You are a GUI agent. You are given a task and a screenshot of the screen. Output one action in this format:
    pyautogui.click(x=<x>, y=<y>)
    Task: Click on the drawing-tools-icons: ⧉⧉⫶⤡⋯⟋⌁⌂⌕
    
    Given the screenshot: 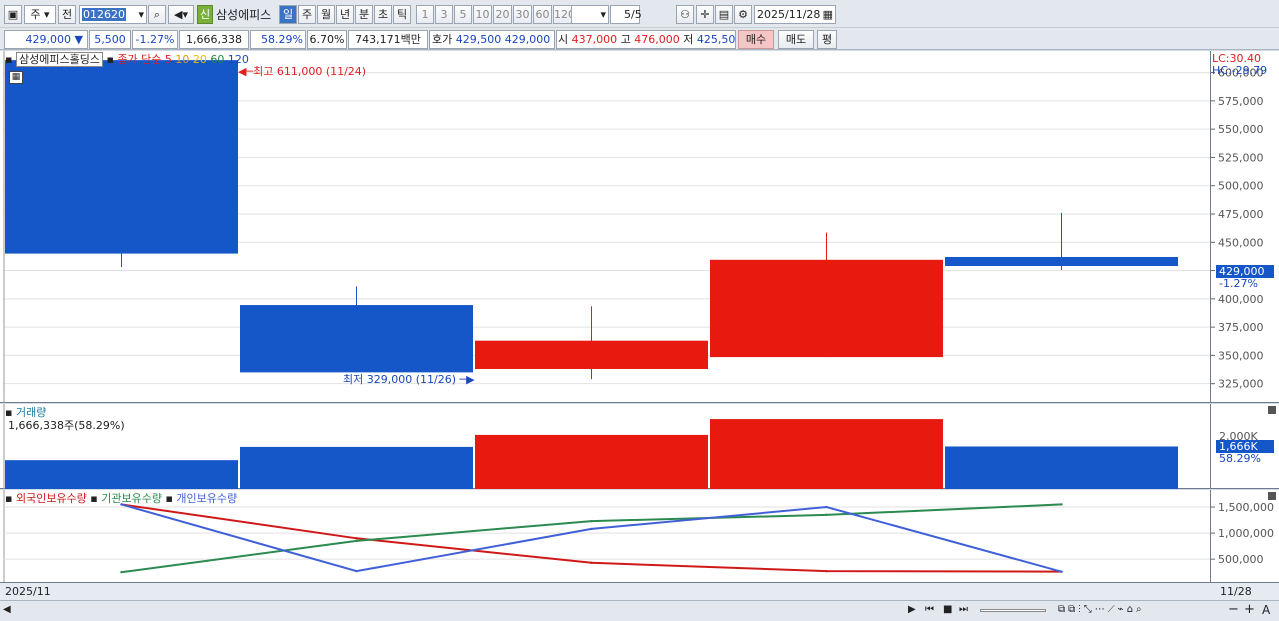 What is the action you would take?
    pyautogui.click(x=1101, y=609)
    